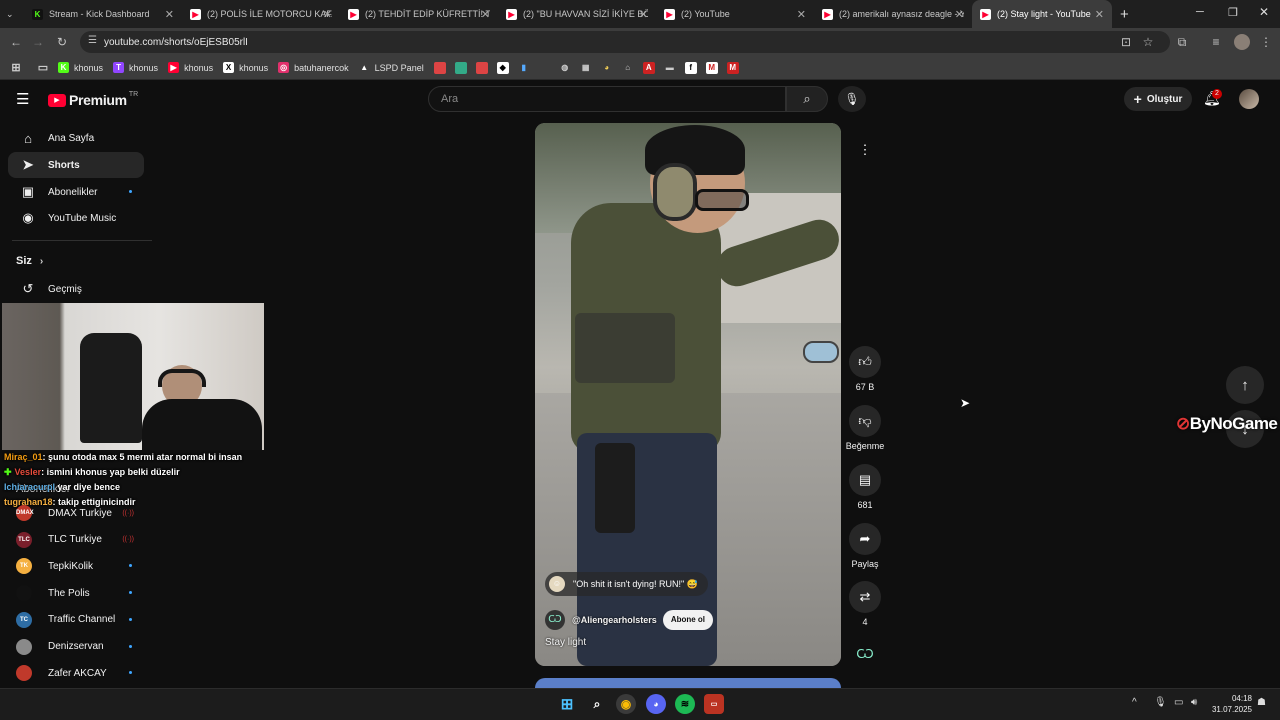 The image size is (1280, 720). What do you see at coordinates (711, 67) in the screenshot?
I see `bookmark-m-icon: M` at bounding box center [711, 67].